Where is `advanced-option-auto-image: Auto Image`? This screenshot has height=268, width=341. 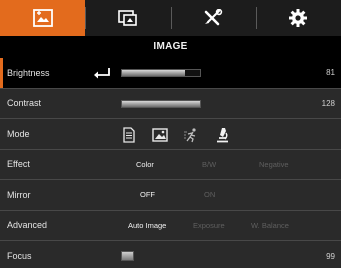 advanced-option-auto-image: Auto Image is located at coordinates (147, 225).